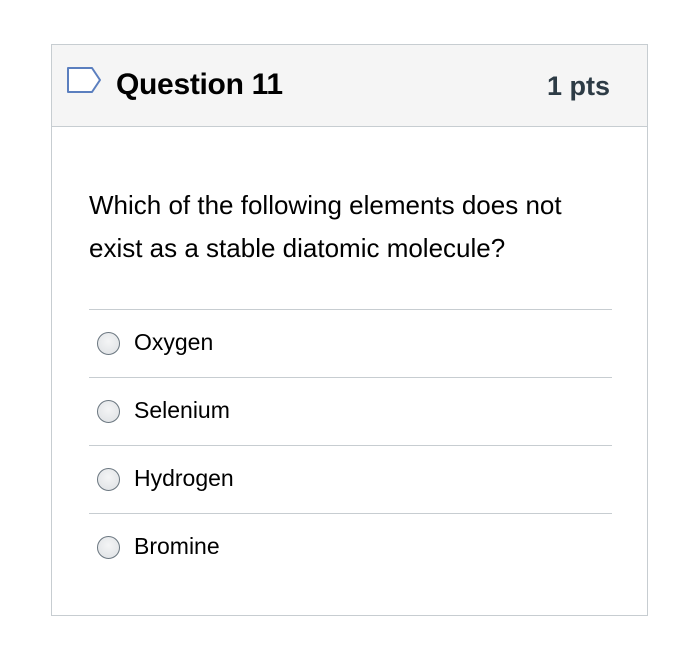  What do you see at coordinates (199, 84) in the screenshot?
I see `question-title: Question 11` at bounding box center [199, 84].